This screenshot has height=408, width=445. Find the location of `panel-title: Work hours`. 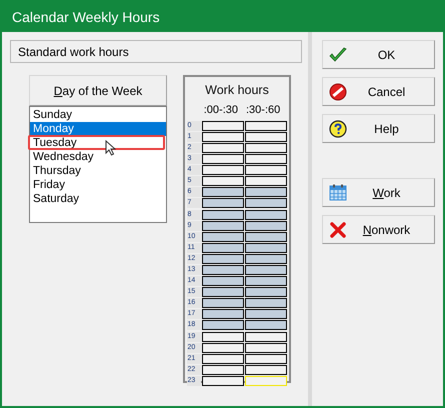

panel-title: Work hours is located at coordinates (237, 90).